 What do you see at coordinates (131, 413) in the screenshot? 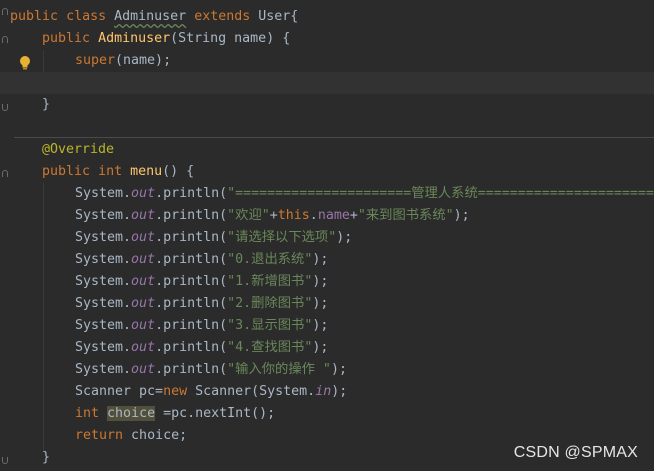
I see `highlighted-variable: choice` at bounding box center [131, 413].